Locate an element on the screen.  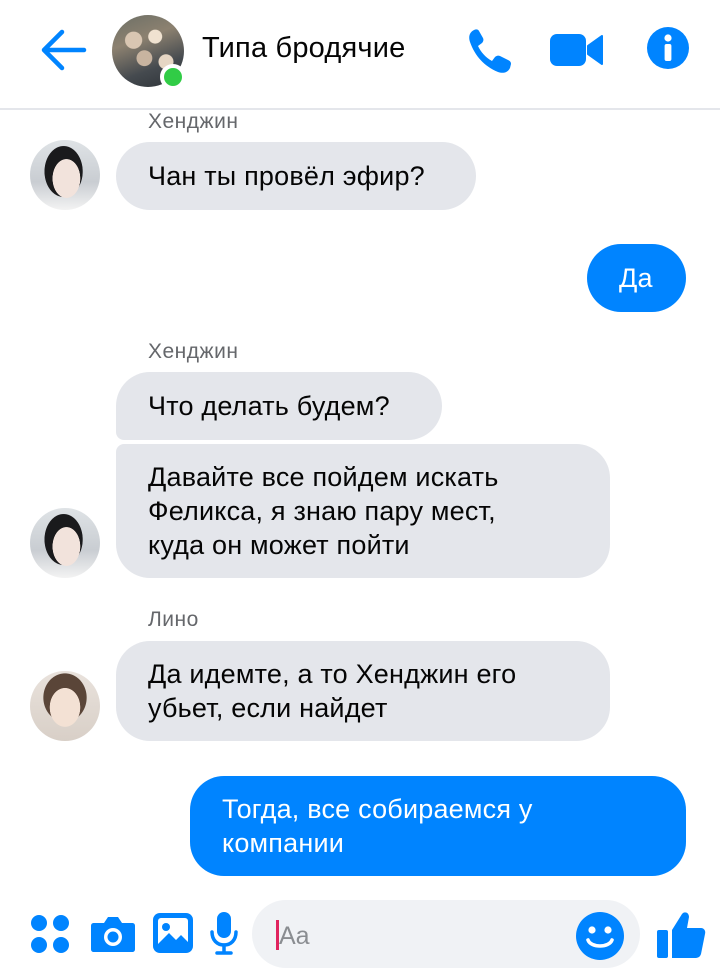
message-bubble-outgoing: Да is located at coordinates (636, 278).